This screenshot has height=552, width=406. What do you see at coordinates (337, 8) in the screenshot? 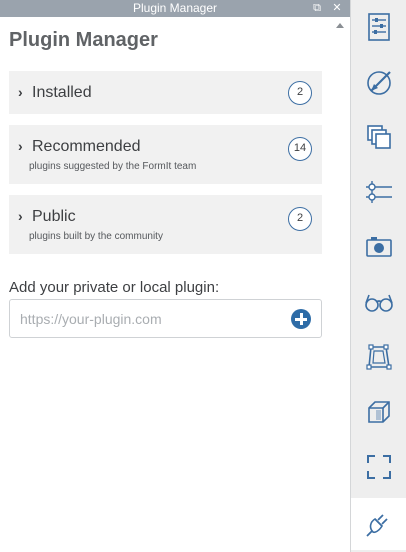
I see `close-icon: ✕` at bounding box center [337, 8].